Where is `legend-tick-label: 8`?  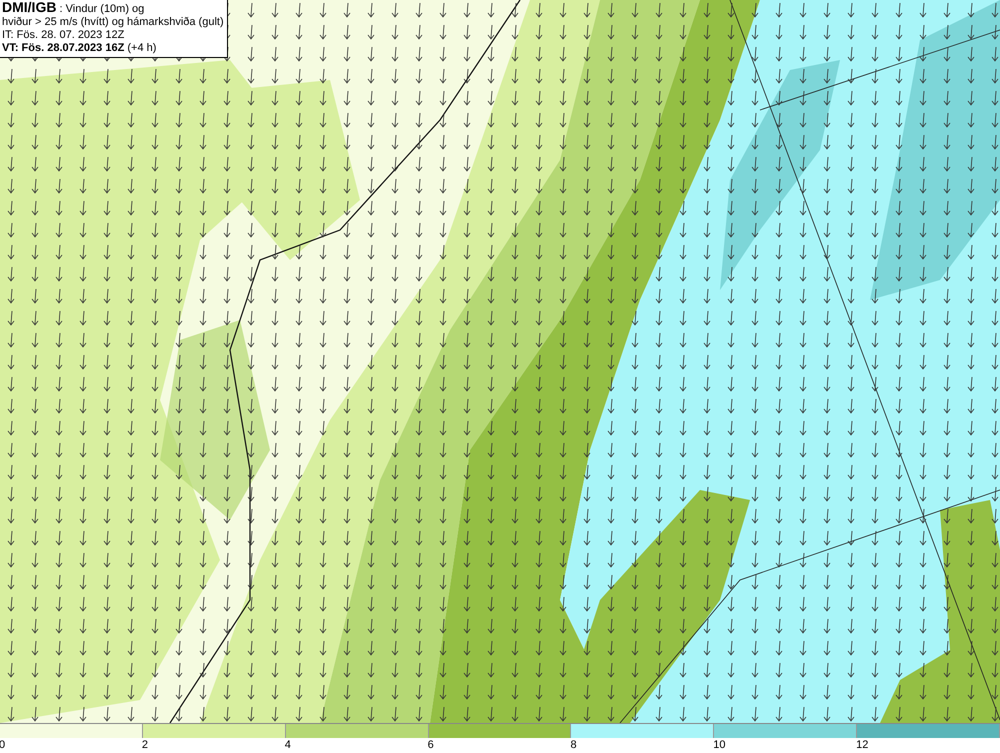 legend-tick-label: 8 is located at coordinates (573, 745).